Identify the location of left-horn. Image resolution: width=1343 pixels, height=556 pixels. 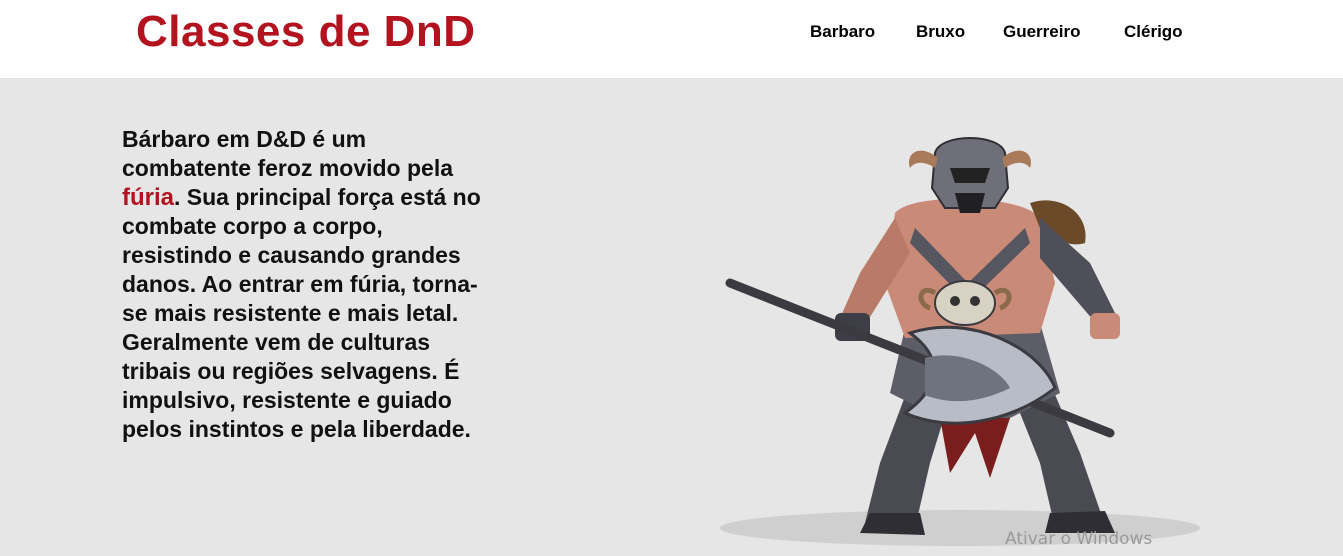
(923, 159).